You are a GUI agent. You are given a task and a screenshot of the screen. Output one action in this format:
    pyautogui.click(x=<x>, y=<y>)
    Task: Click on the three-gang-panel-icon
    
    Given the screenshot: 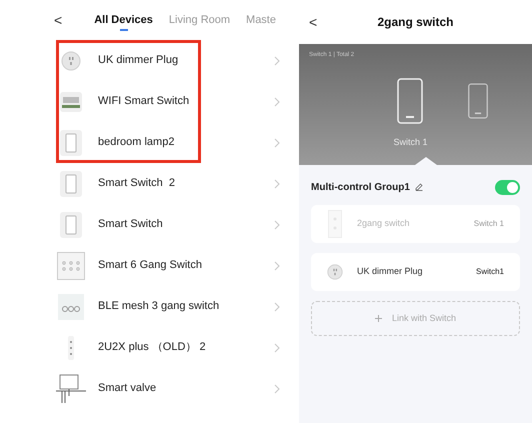 What is the action you would take?
    pyautogui.click(x=71, y=307)
    